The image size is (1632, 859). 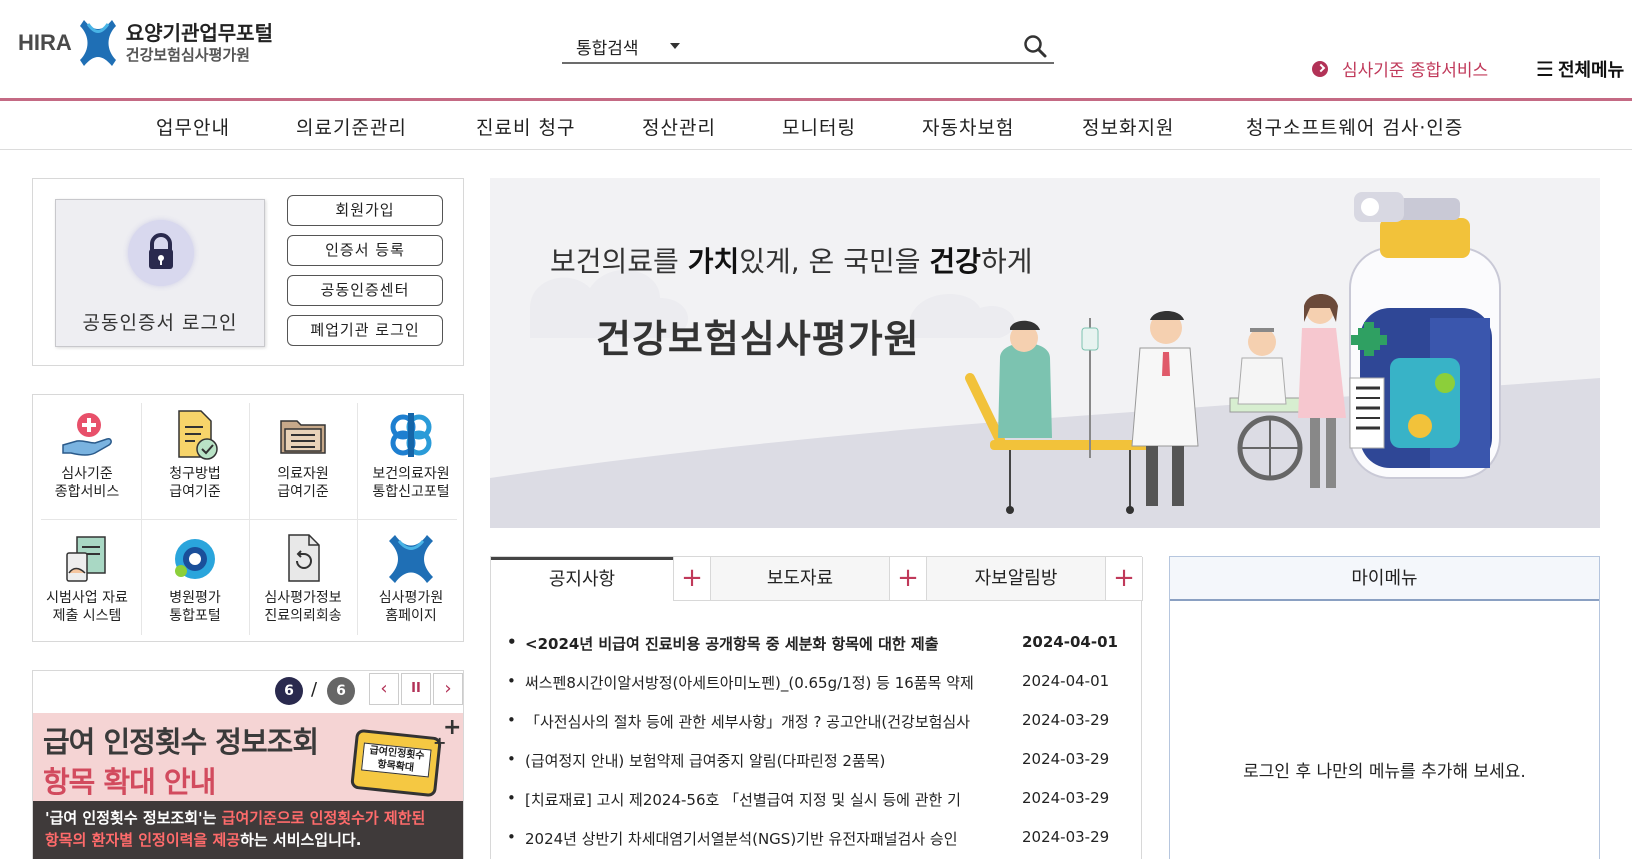 I want to click on quick-link-review-service: 심사기준 종합서비스, so click(x=87, y=455).